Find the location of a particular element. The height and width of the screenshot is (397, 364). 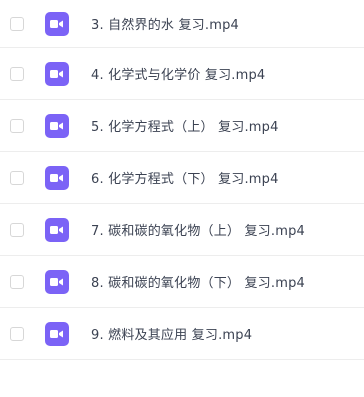

file-row: 5. 化学方程式（上） 复习.mp4 is located at coordinates (182, 126).